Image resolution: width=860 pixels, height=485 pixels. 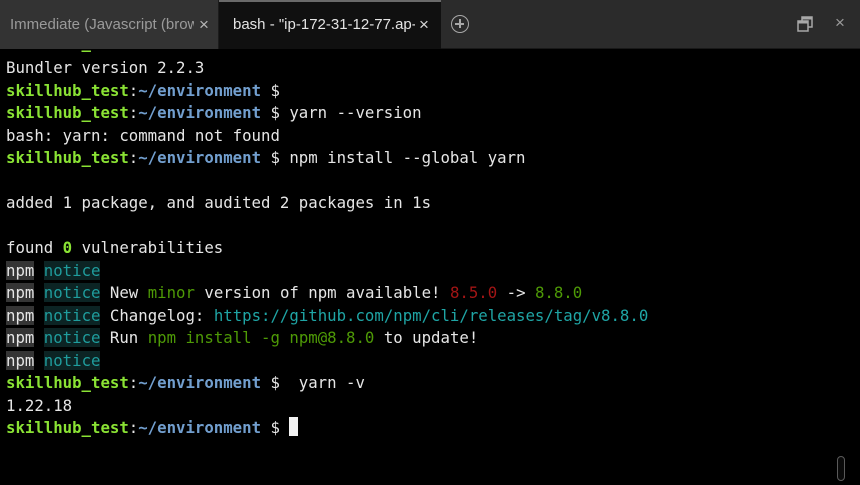 What do you see at coordinates (171, 292) in the screenshot?
I see `highlight-green: minor` at bounding box center [171, 292].